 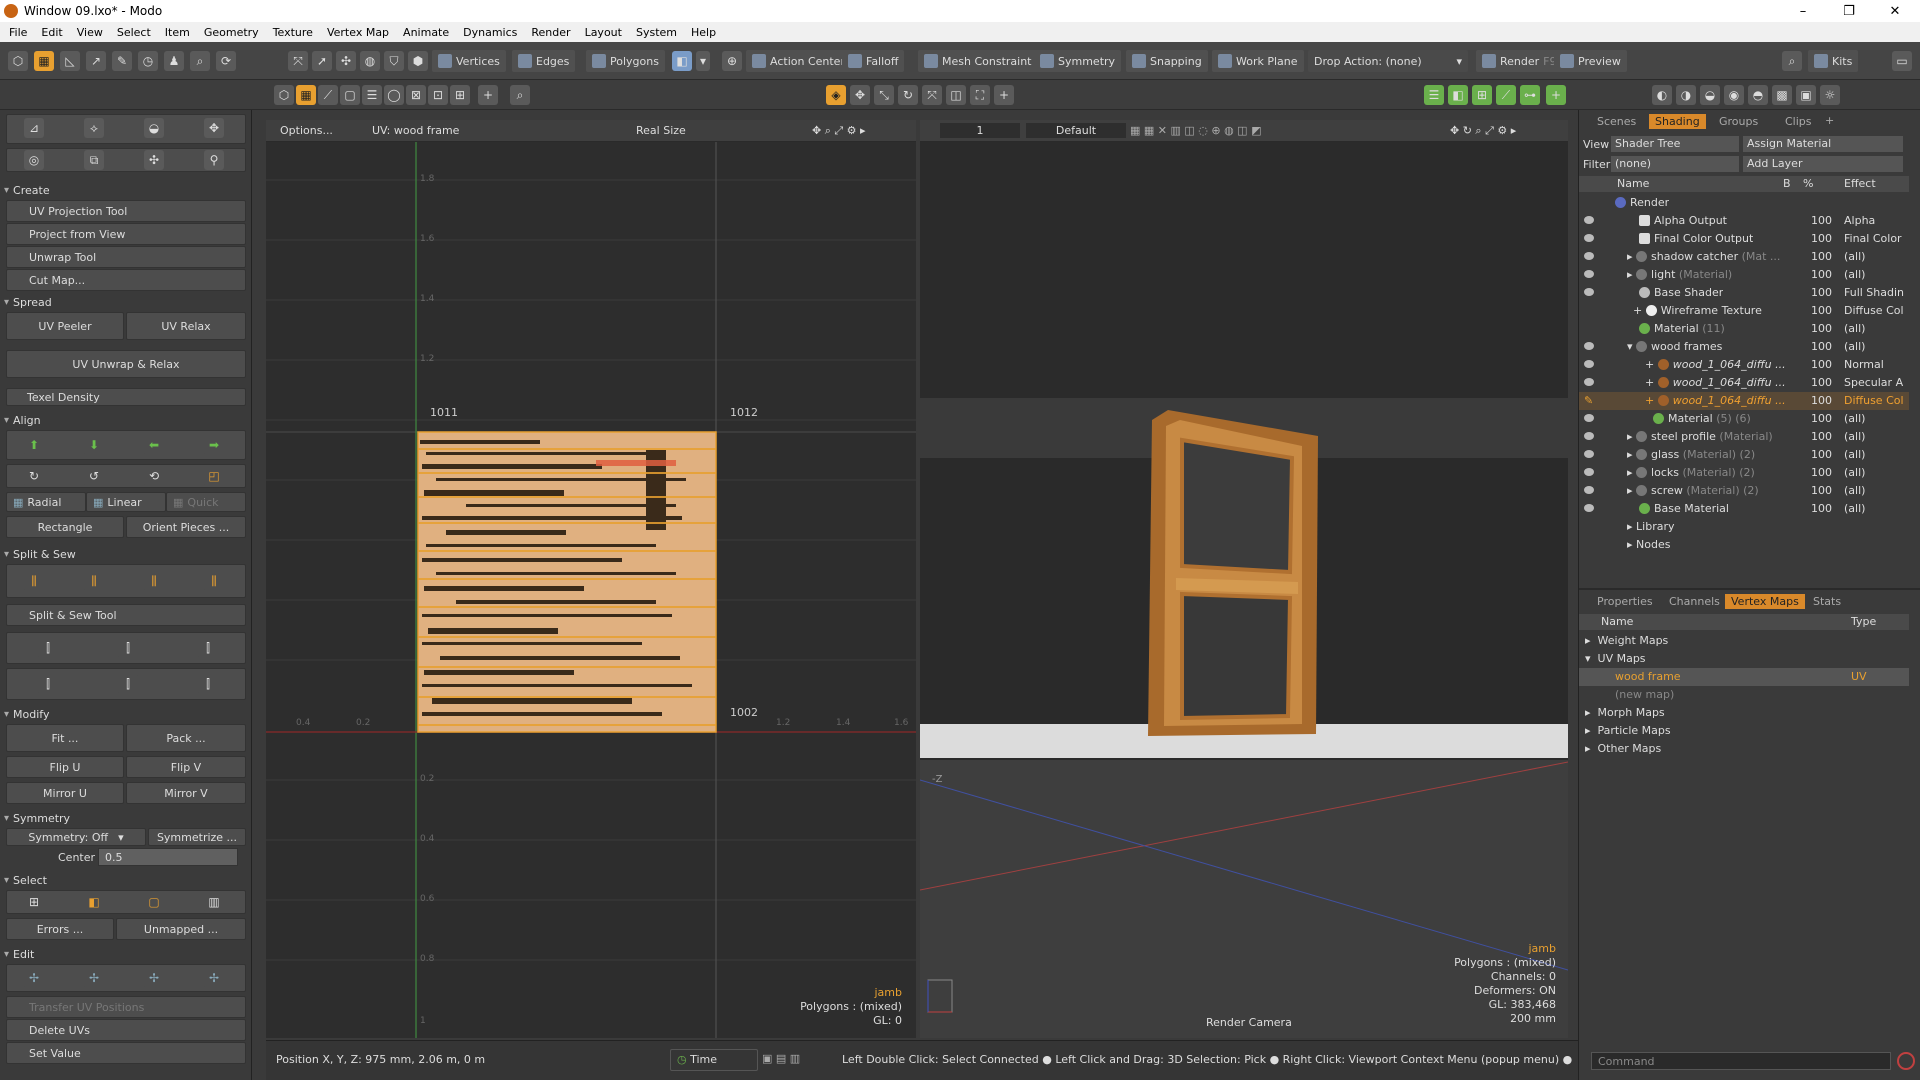 What do you see at coordinates (48, 684) in the screenshot?
I see `unsew-left-icon: ⫿` at bounding box center [48, 684].